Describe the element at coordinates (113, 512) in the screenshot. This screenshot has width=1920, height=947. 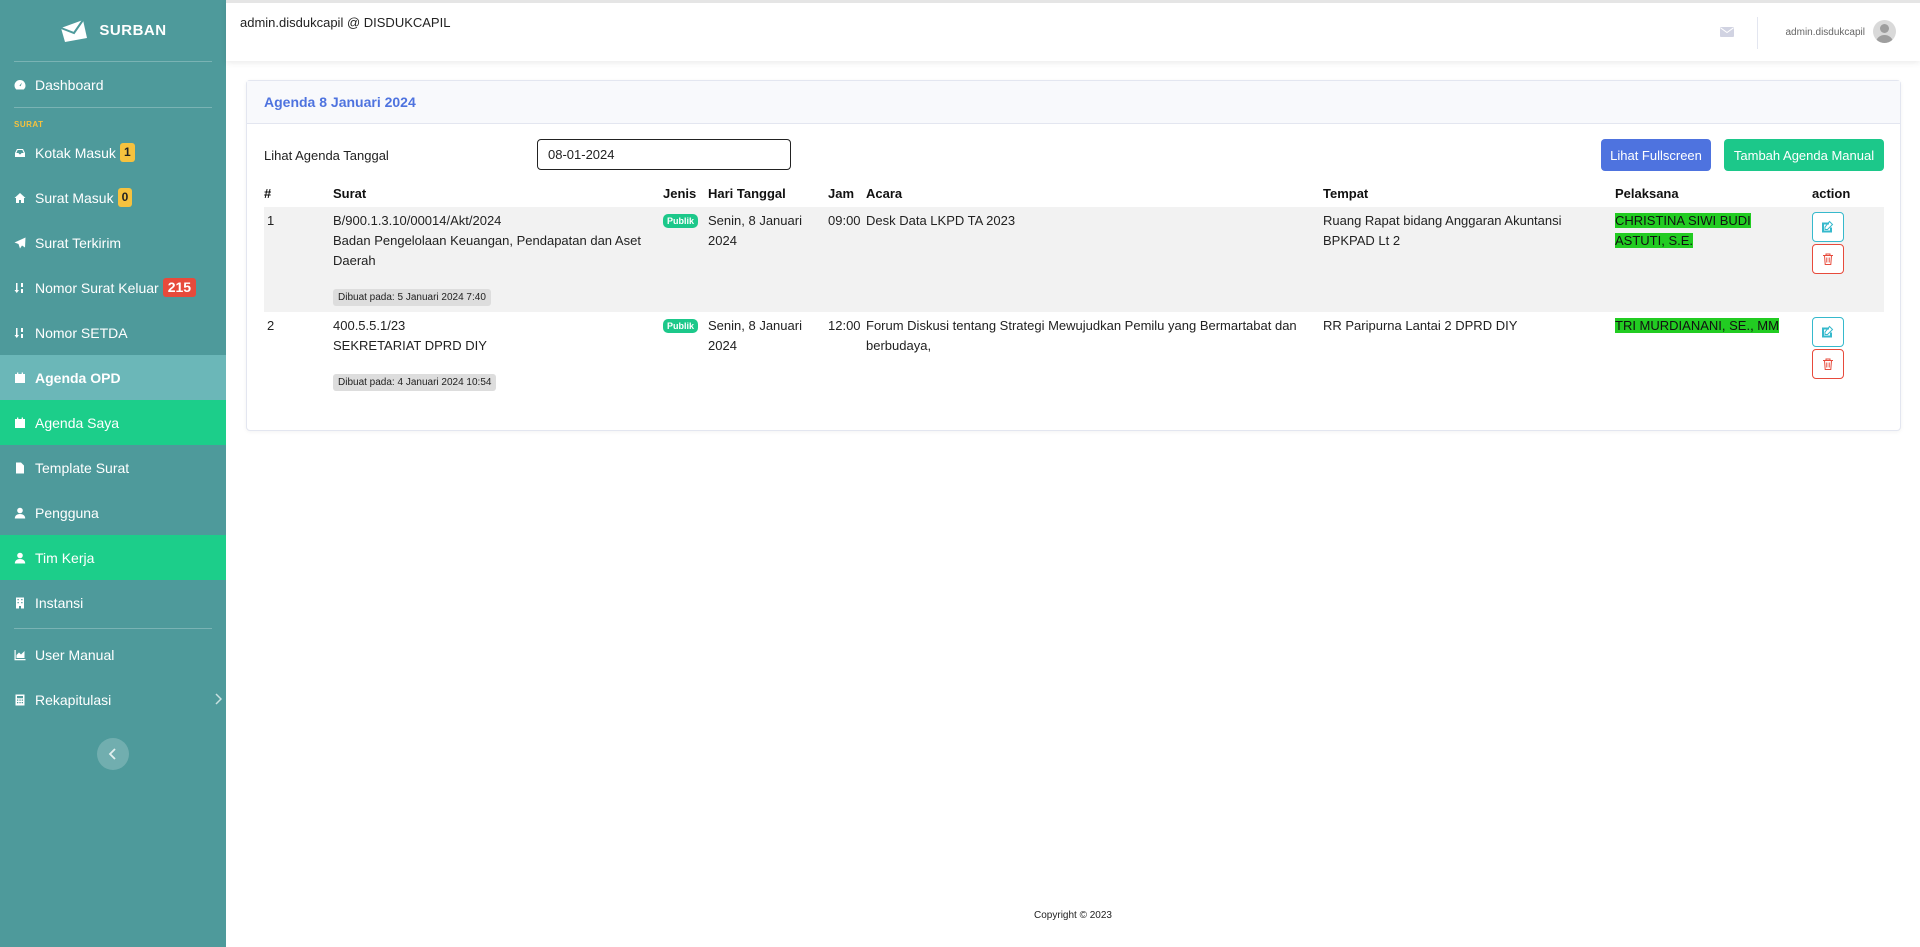
I see `sidebar-item-pengguna: Pengguna` at that location.